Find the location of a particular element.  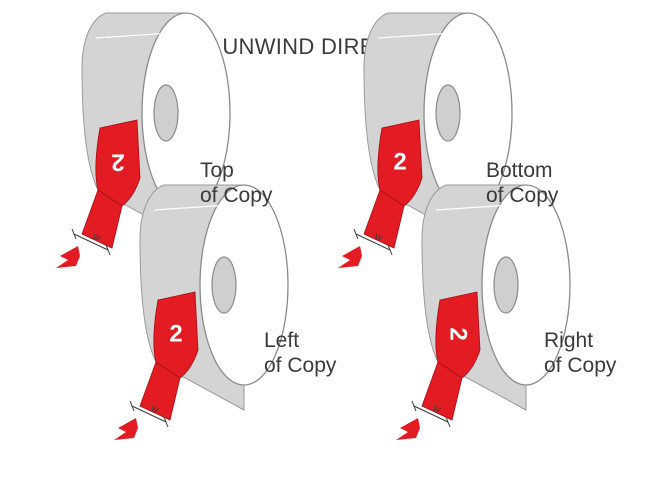

caption-line1: Left is located at coordinates (282, 340).